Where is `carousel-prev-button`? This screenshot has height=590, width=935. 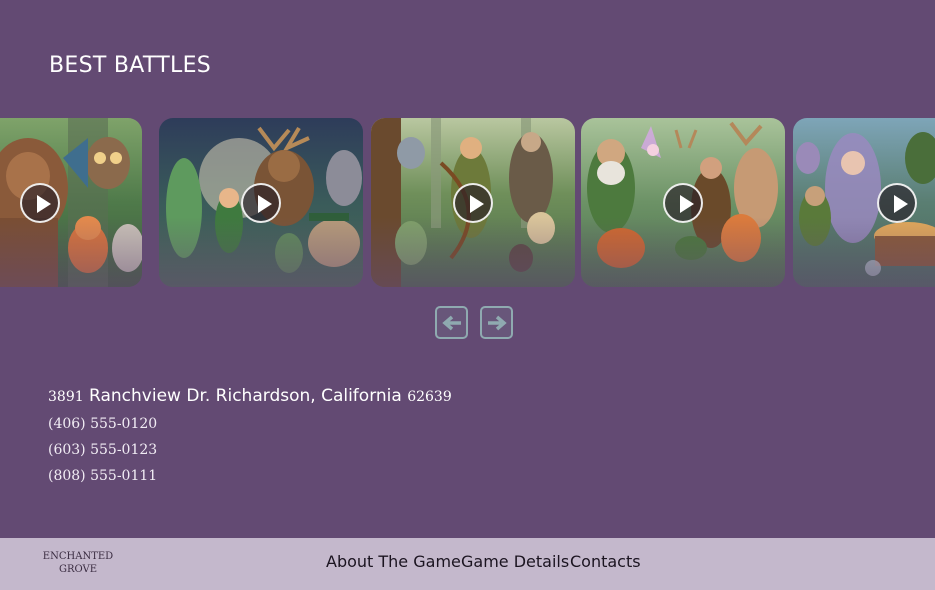
carousel-prev-button is located at coordinates (451, 322).